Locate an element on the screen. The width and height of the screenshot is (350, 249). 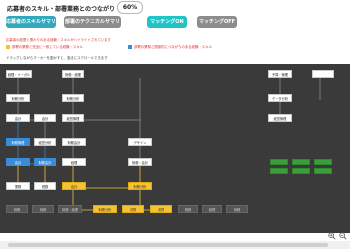
graph-node: データ分析 is located at coordinates (280, 98).